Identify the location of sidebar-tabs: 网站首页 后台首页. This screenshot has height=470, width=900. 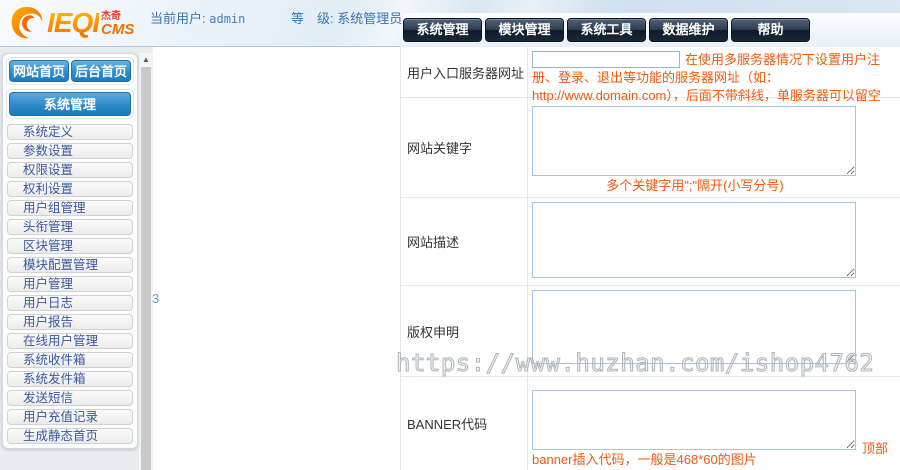
(70, 71).